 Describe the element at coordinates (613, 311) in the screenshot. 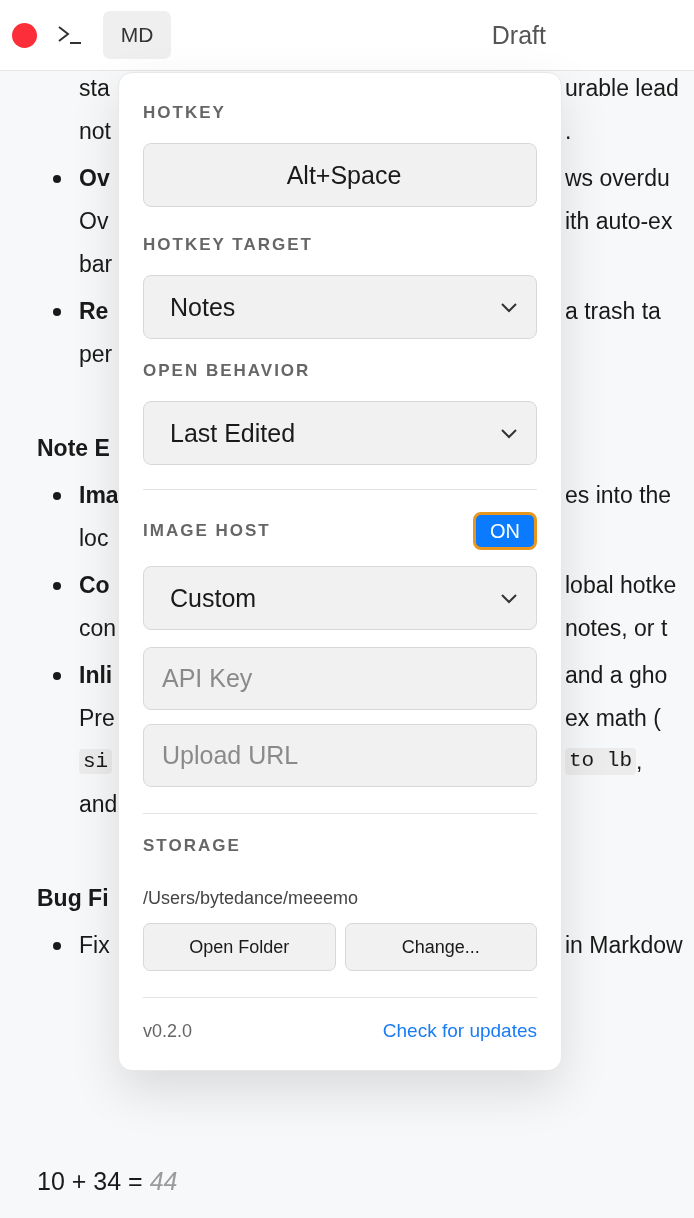

I see `paragraph-text: a trash ta` at that location.